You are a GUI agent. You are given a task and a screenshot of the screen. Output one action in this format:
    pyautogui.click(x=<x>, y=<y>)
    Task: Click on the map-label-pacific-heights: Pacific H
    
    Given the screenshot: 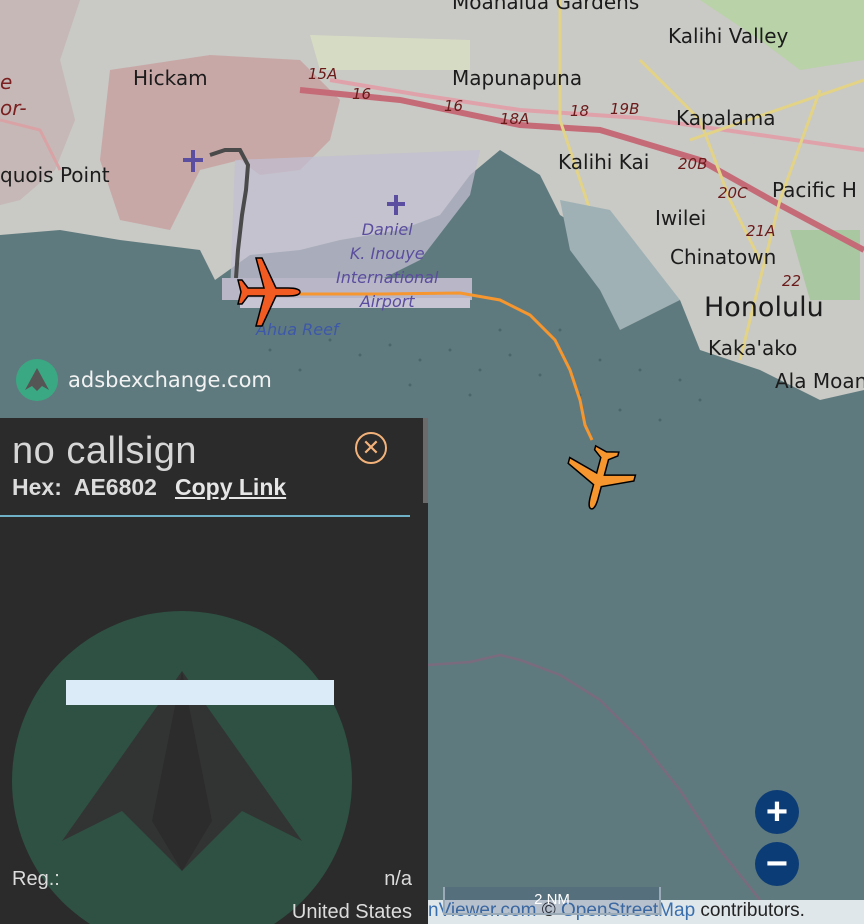 What is the action you would take?
    pyautogui.click(x=814, y=190)
    